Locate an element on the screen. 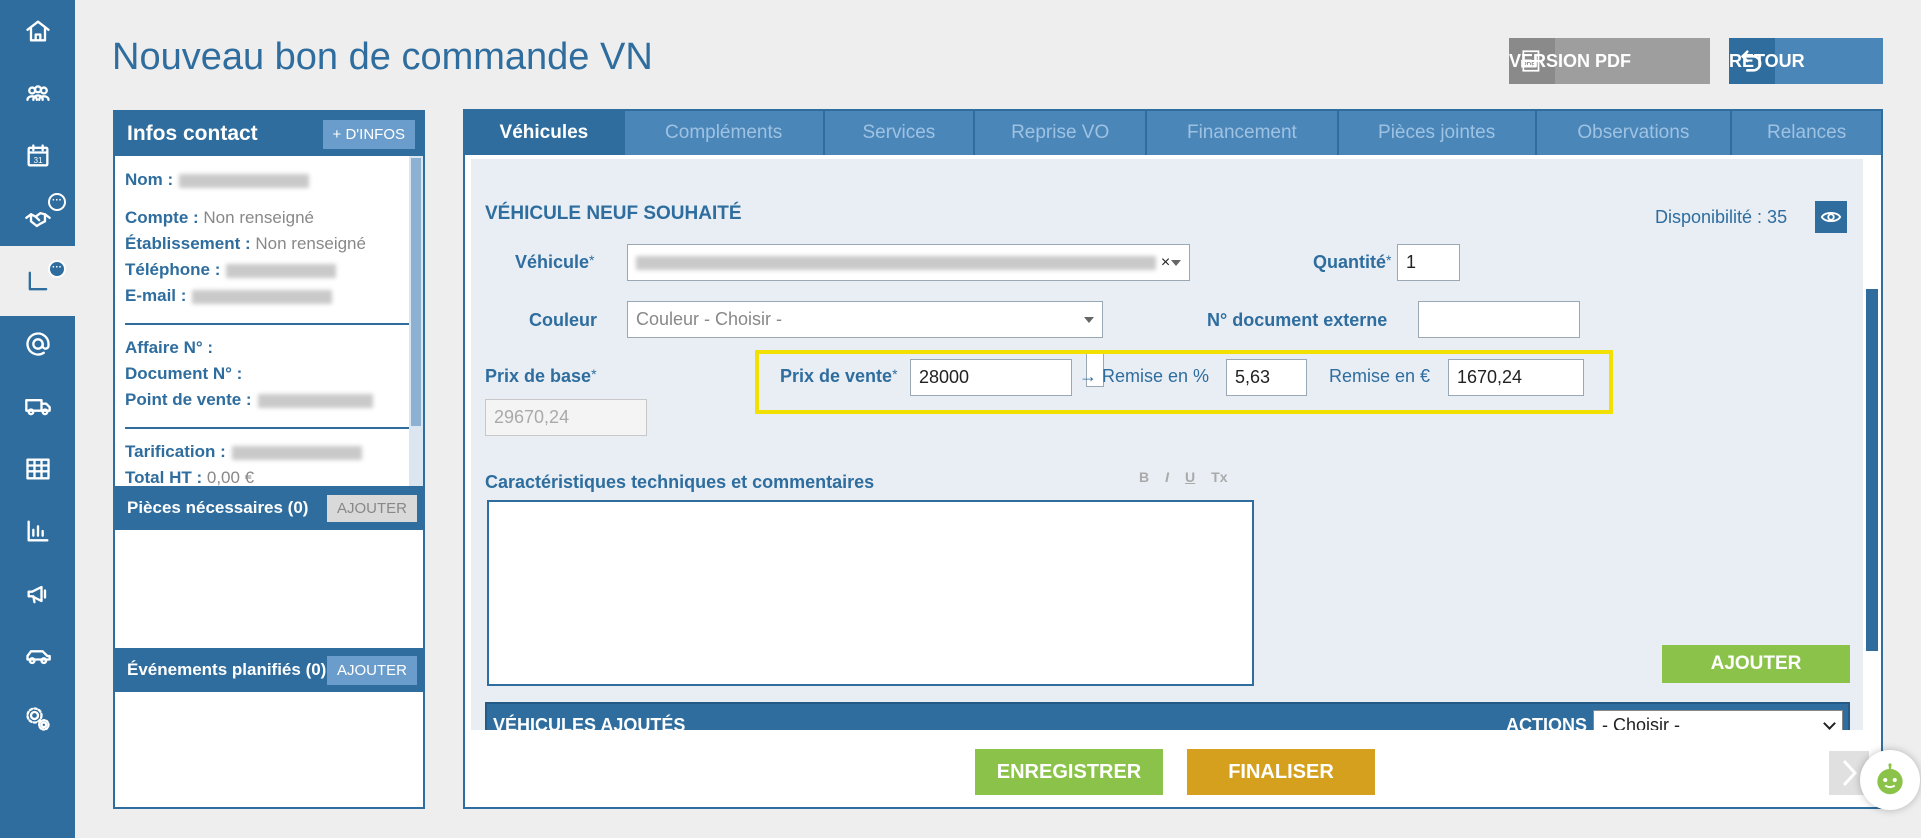 The height and width of the screenshot is (838, 1921). added-vehicles-header: VÉHICULES AJOUTÉS ACTIONS - Choisir - is located at coordinates (1167, 716).